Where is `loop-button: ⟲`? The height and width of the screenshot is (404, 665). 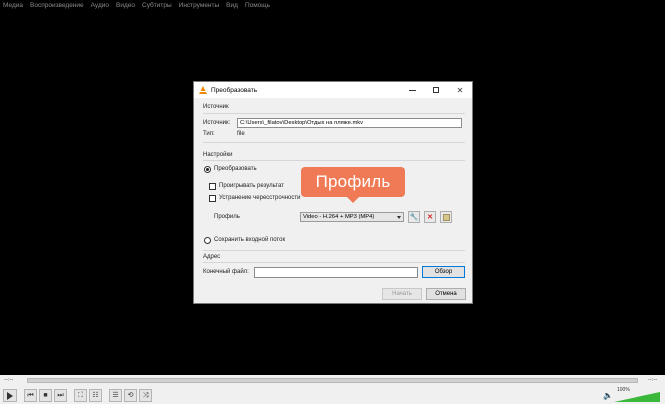 loop-button: ⟲ is located at coordinates (130, 395).